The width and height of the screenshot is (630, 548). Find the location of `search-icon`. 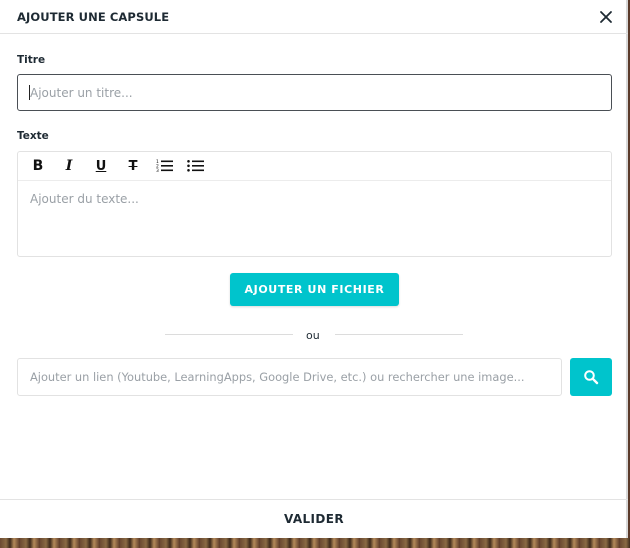

search-icon is located at coordinates (591, 377).